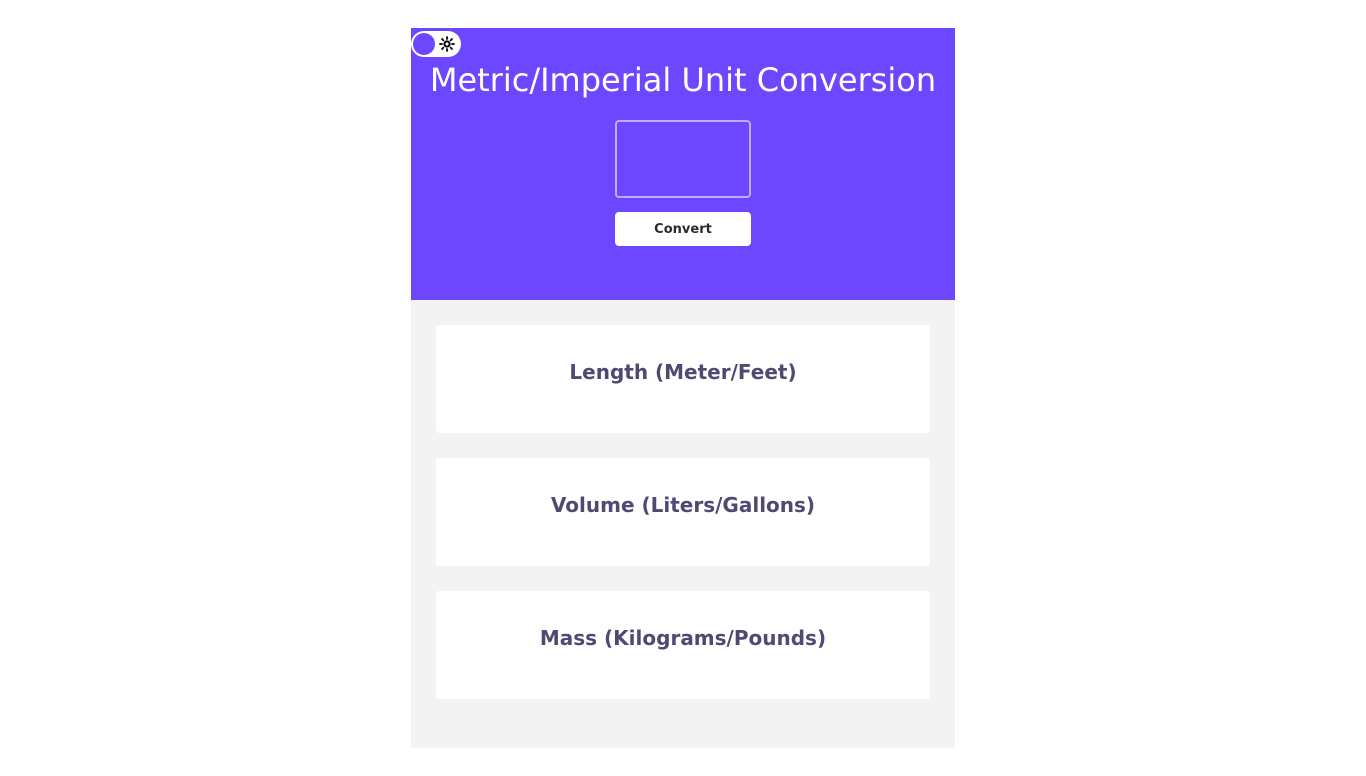 The height and width of the screenshot is (776, 1366). Describe the element at coordinates (683, 159) in the screenshot. I see `value-input` at that location.